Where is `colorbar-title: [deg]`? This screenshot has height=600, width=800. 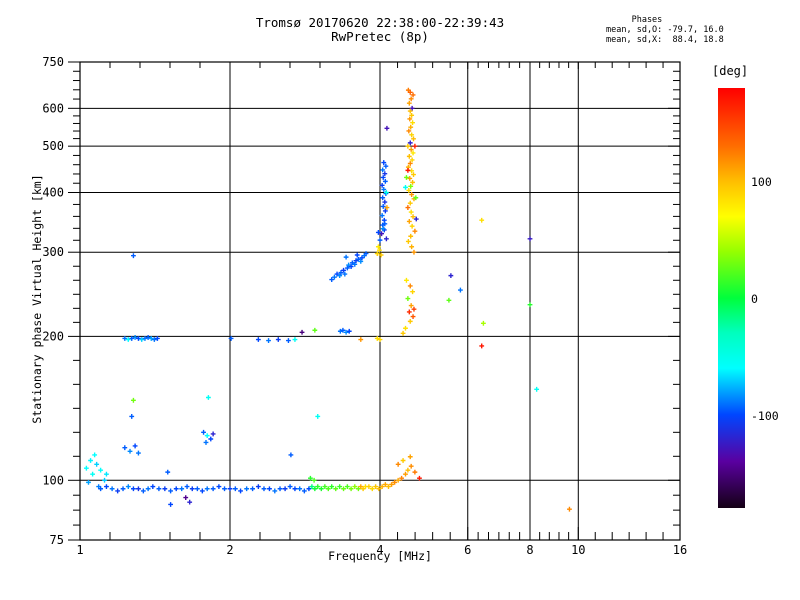
colorbar-title: [deg] is located at coordinates (730, 71).